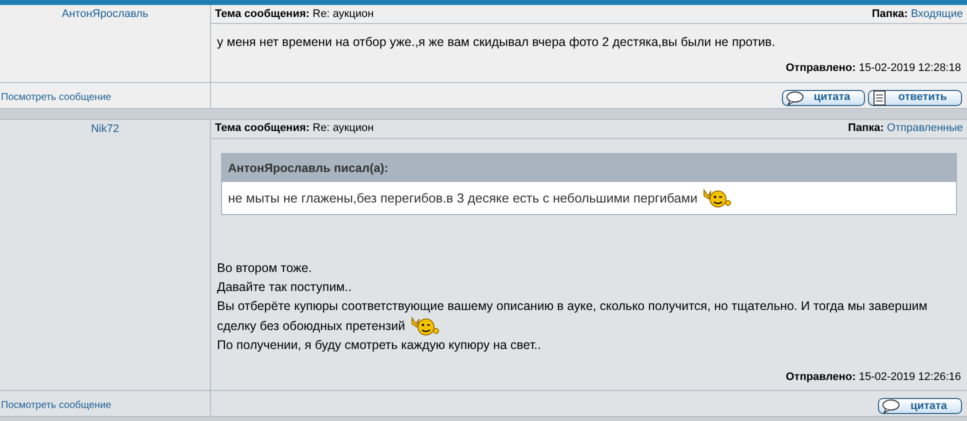 This screenshot has height=421, width=967. Describe the element at coordinates (924, 128) in the screenshot. I see `folder-link: Отправленные` at that location.